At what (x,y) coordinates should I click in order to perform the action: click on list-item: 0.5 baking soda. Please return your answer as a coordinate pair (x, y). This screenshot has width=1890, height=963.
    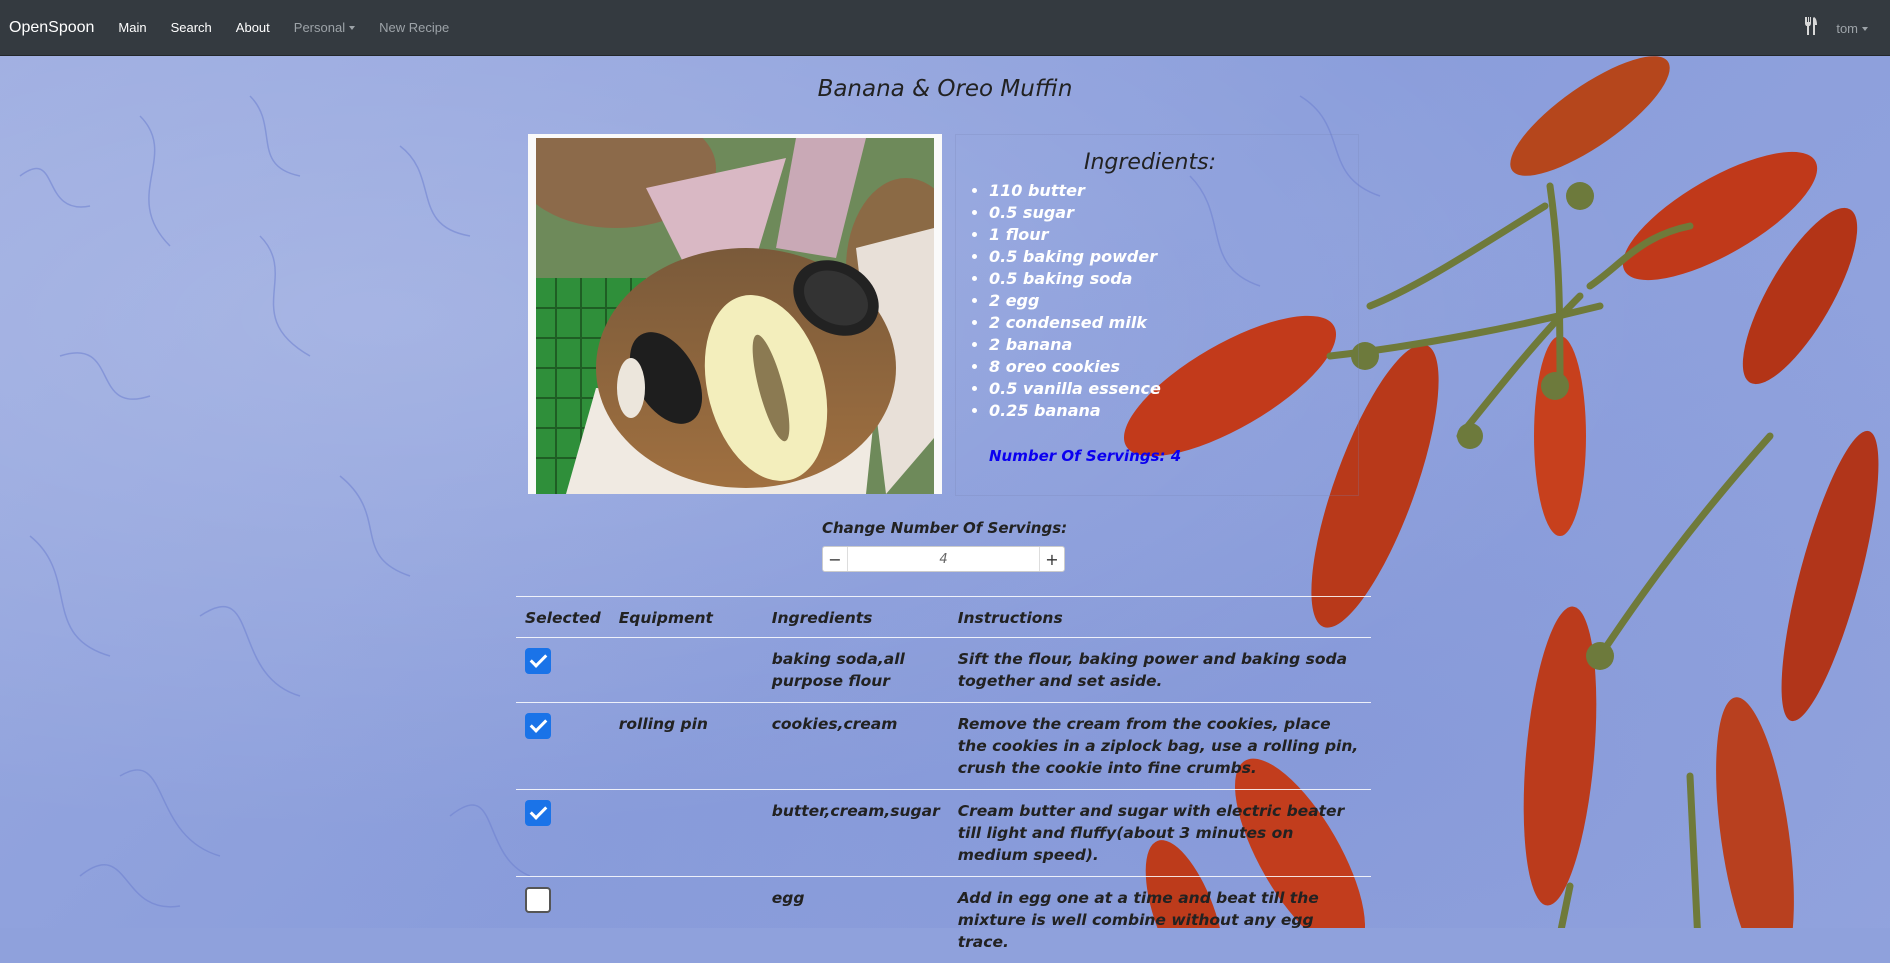
    Looking at the image, I should click on (1075, 279).